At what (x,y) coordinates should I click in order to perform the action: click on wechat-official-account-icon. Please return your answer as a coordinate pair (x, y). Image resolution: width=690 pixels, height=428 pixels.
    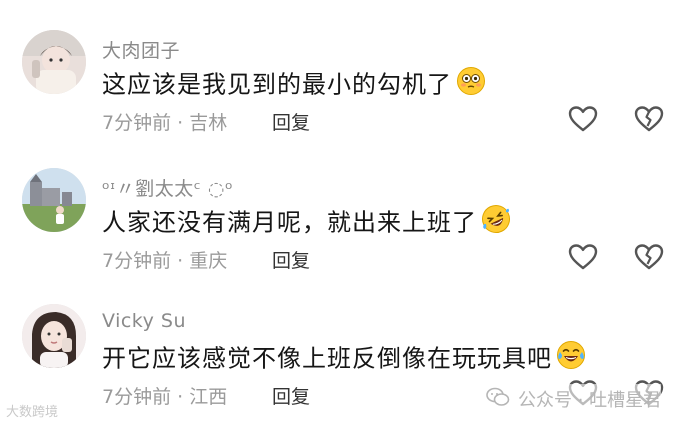
    Looking at the image, I should click on (498, 399).